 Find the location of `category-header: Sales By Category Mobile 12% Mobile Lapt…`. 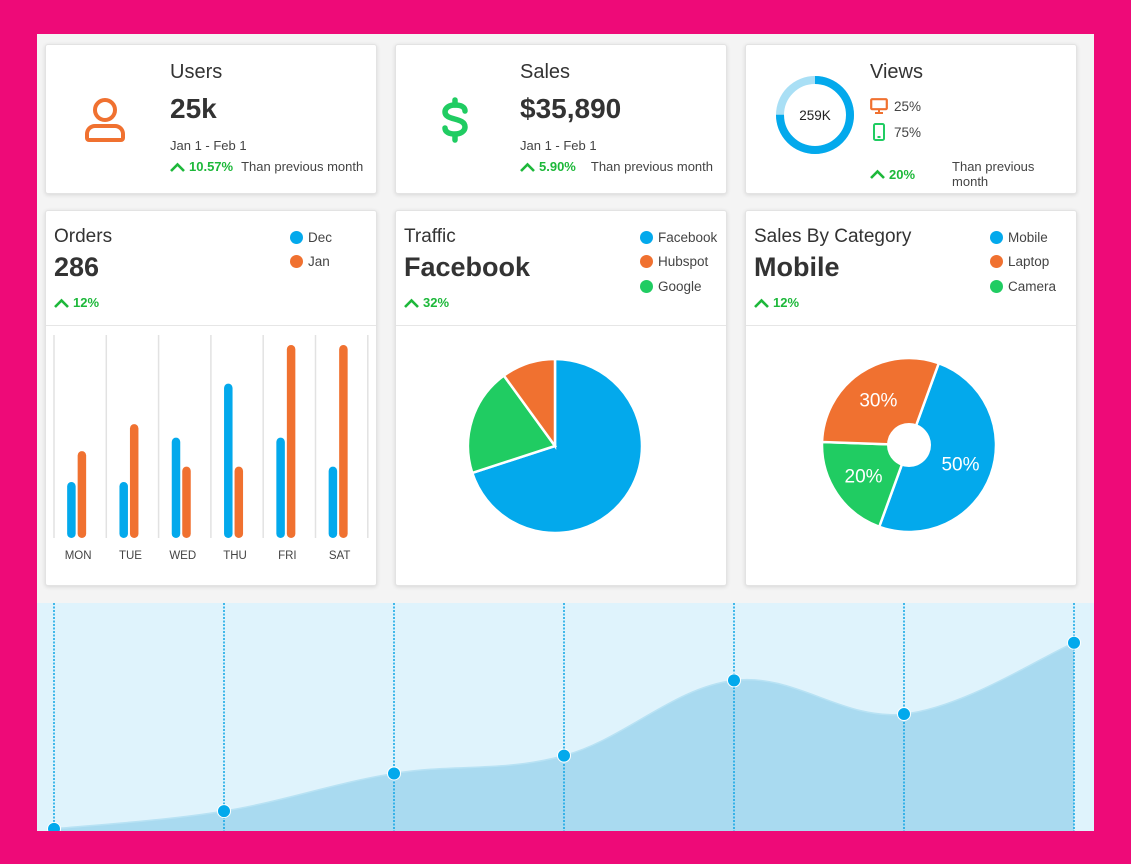

category-header: Sales By Category Mobile 12% Mobile Lapt… is located at coordinates (911, 268).